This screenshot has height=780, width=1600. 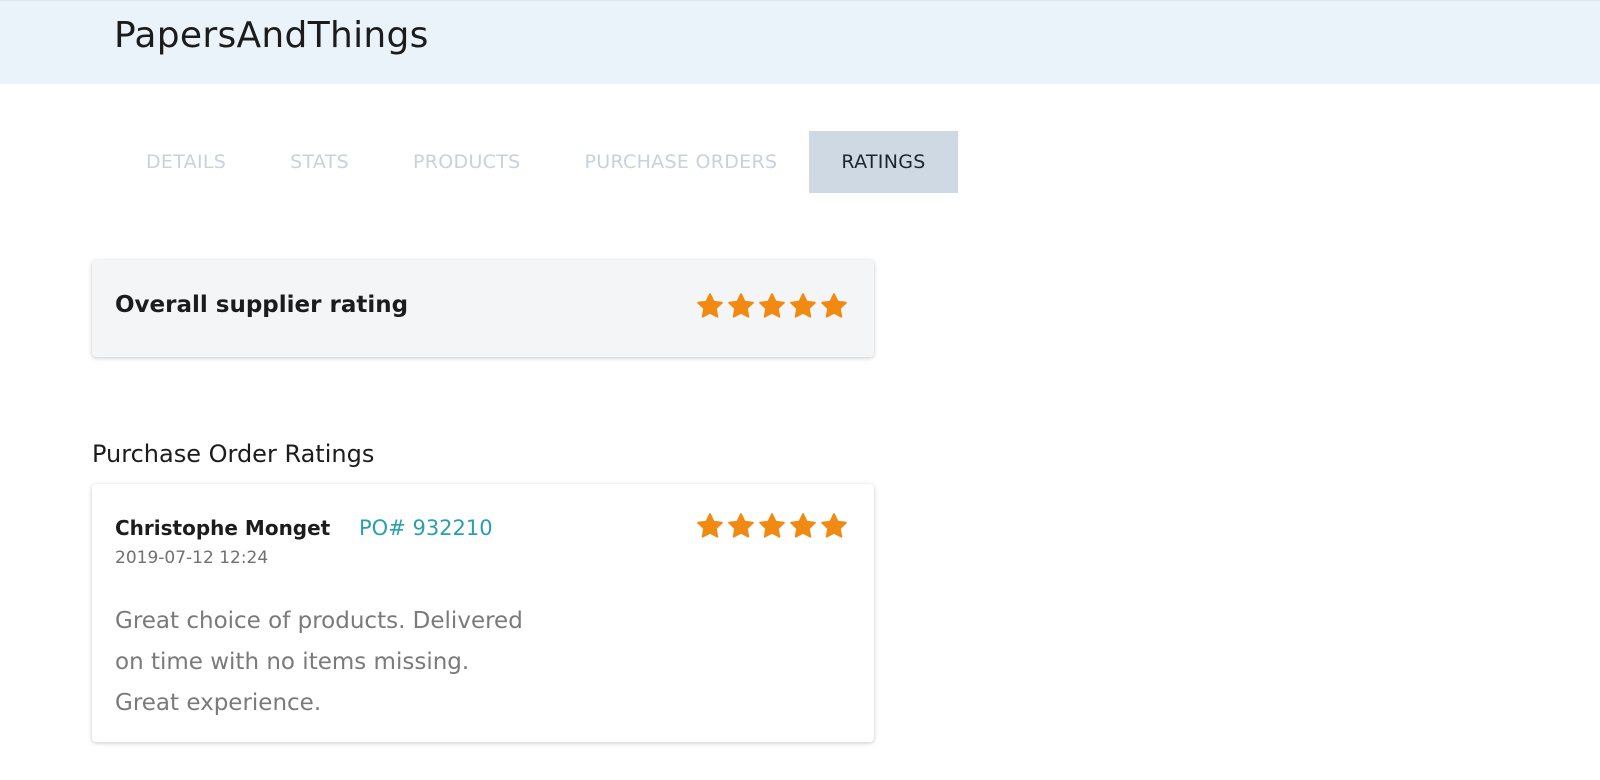 I want to click on overall-rating-label: Overall supplier rating, so click(x=262, y=305).